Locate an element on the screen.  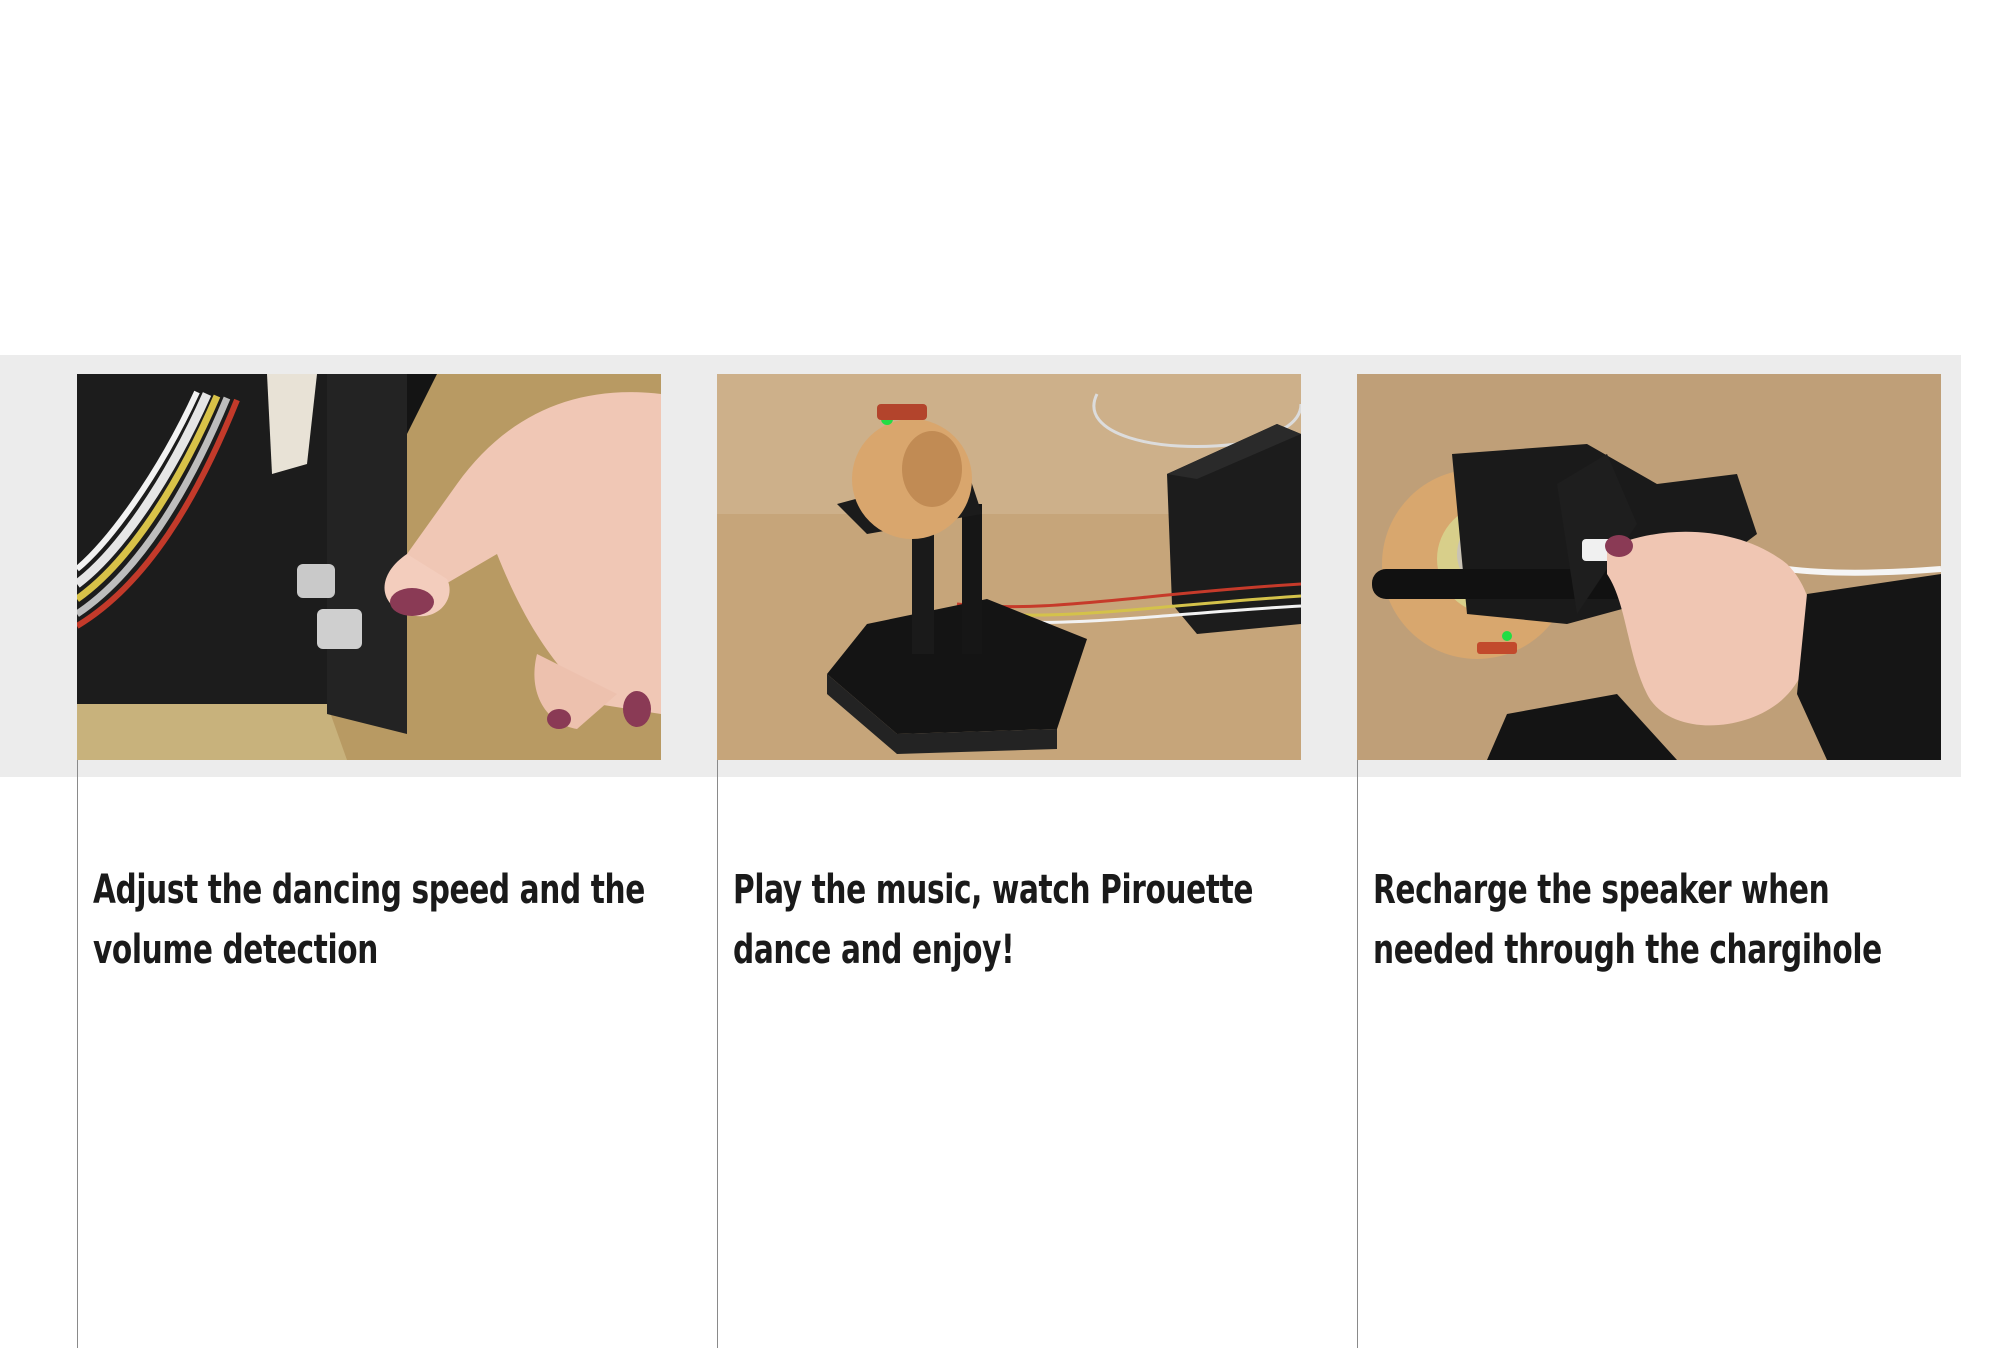
photo-robot-dancing is located at coordinates (1009, 567).